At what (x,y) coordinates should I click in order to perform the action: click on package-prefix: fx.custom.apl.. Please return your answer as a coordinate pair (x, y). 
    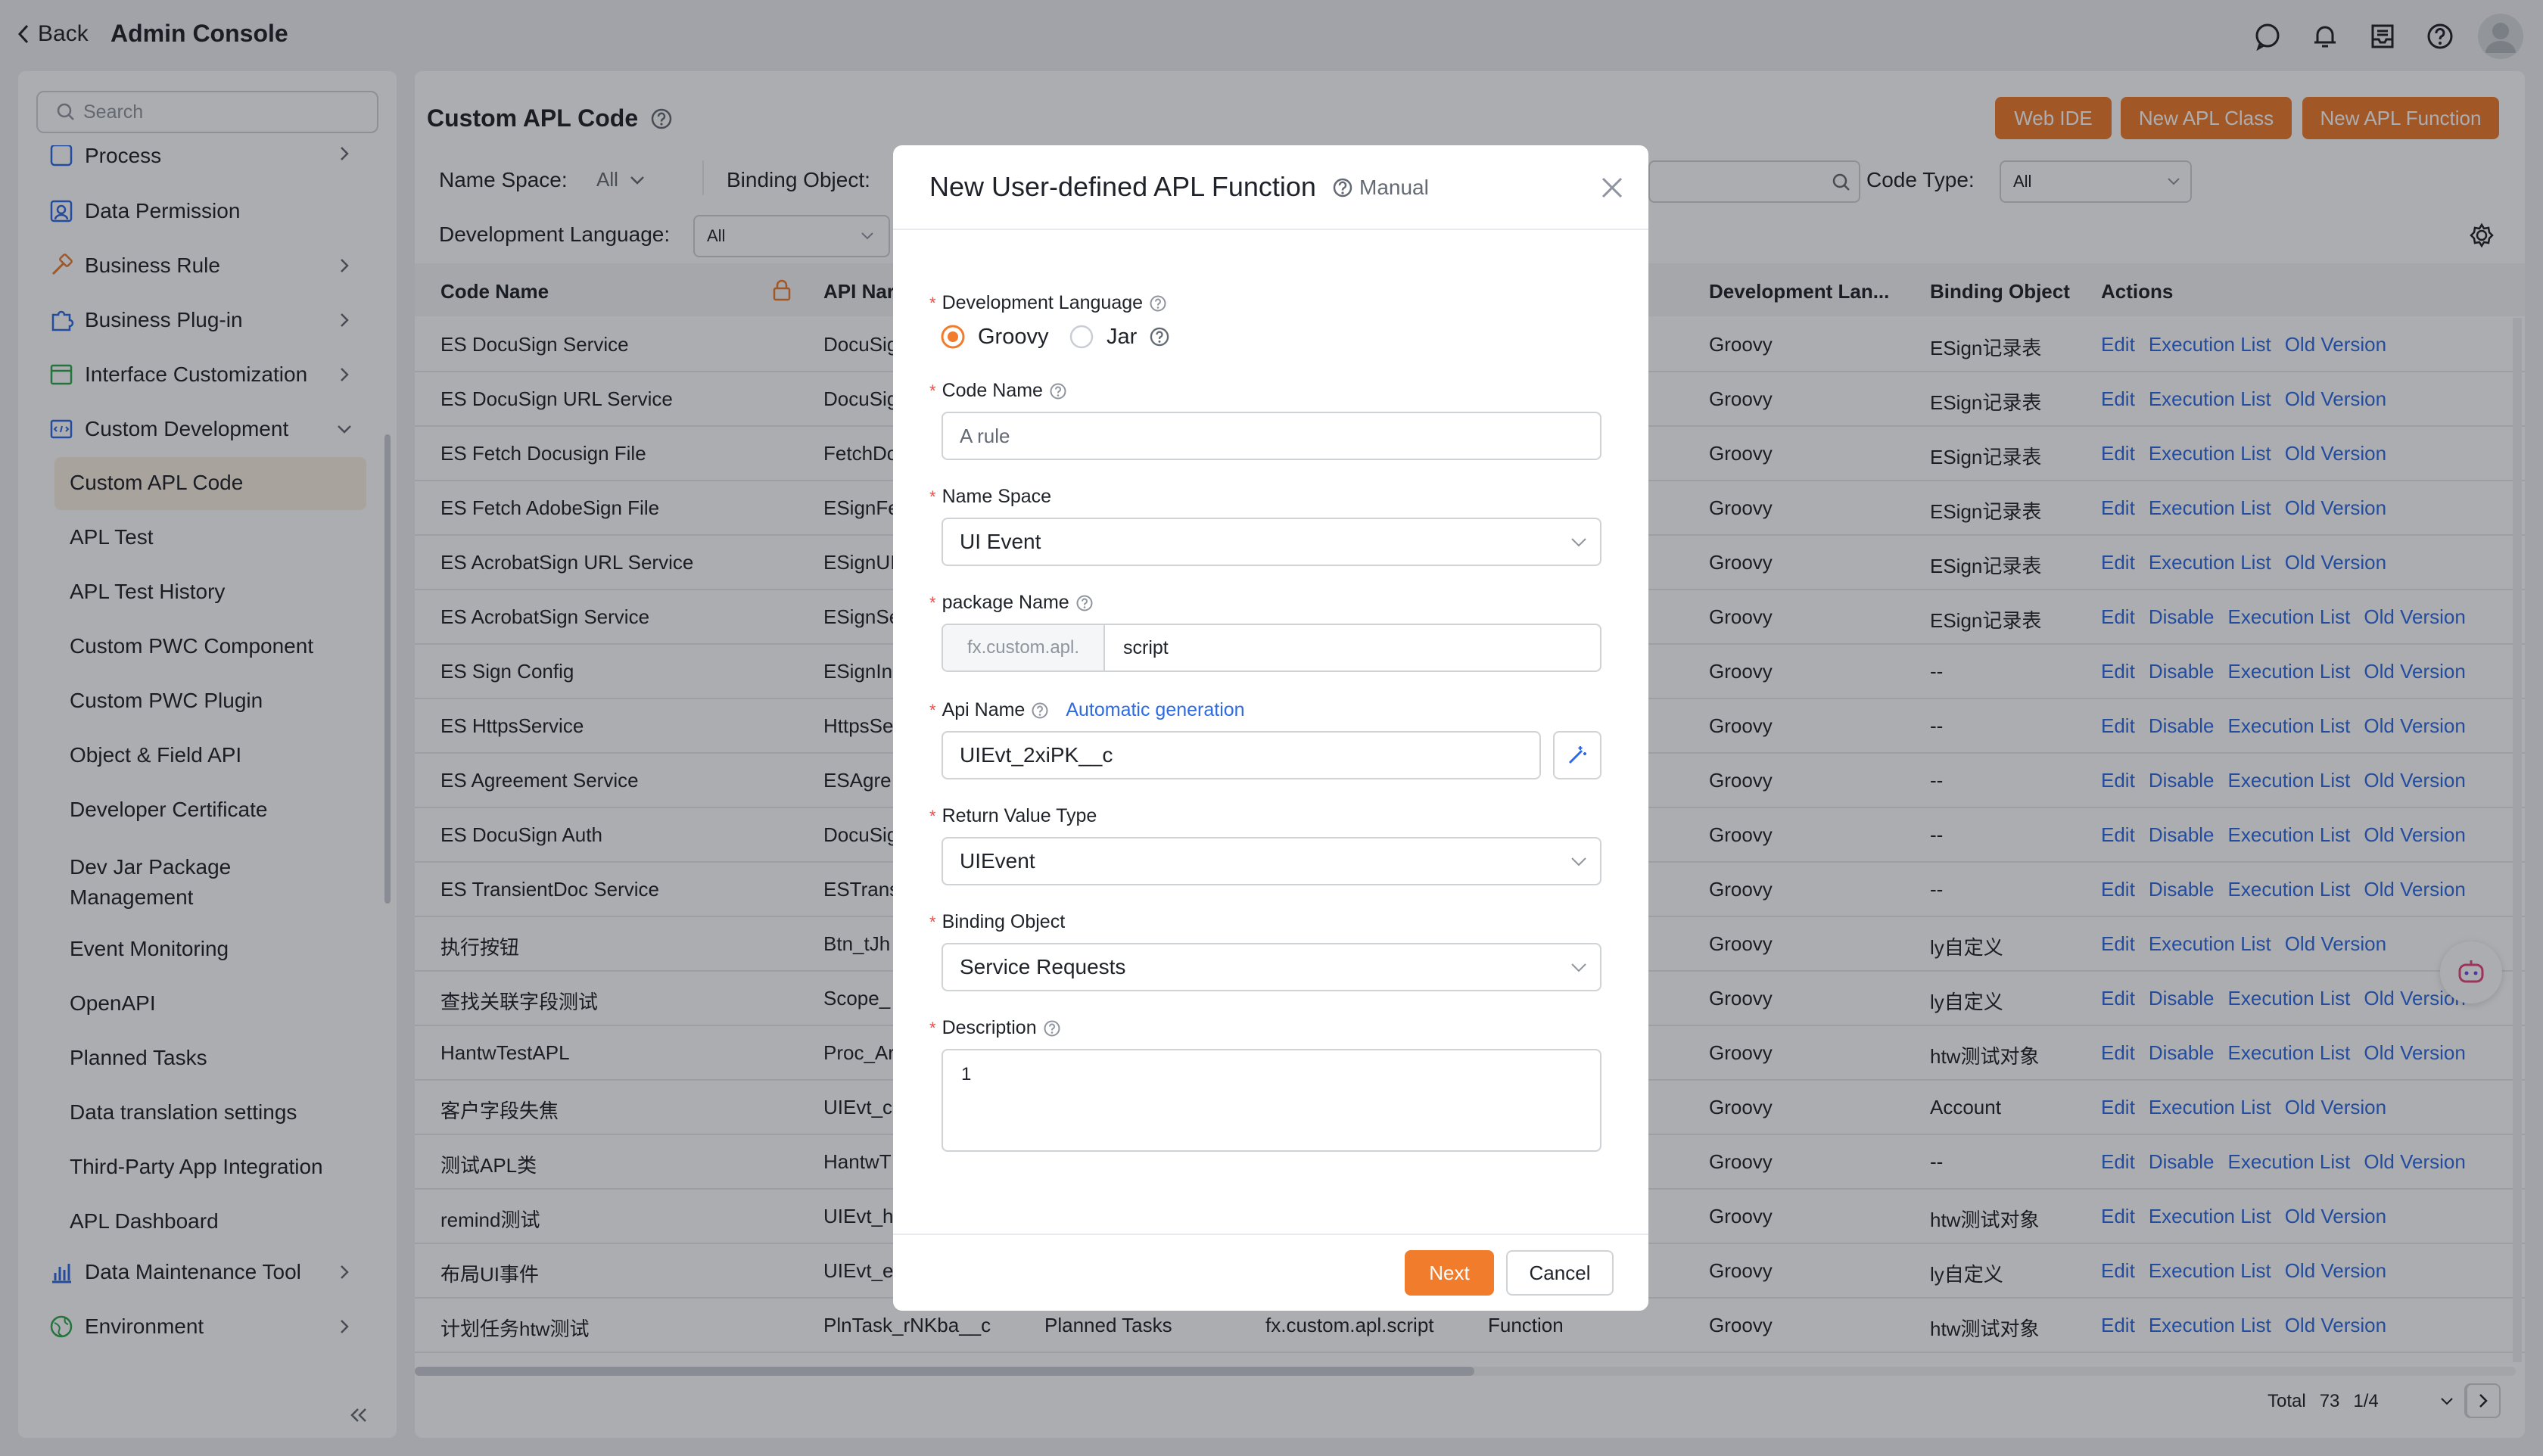
    Looking at the image, I should click on (1024, 647).